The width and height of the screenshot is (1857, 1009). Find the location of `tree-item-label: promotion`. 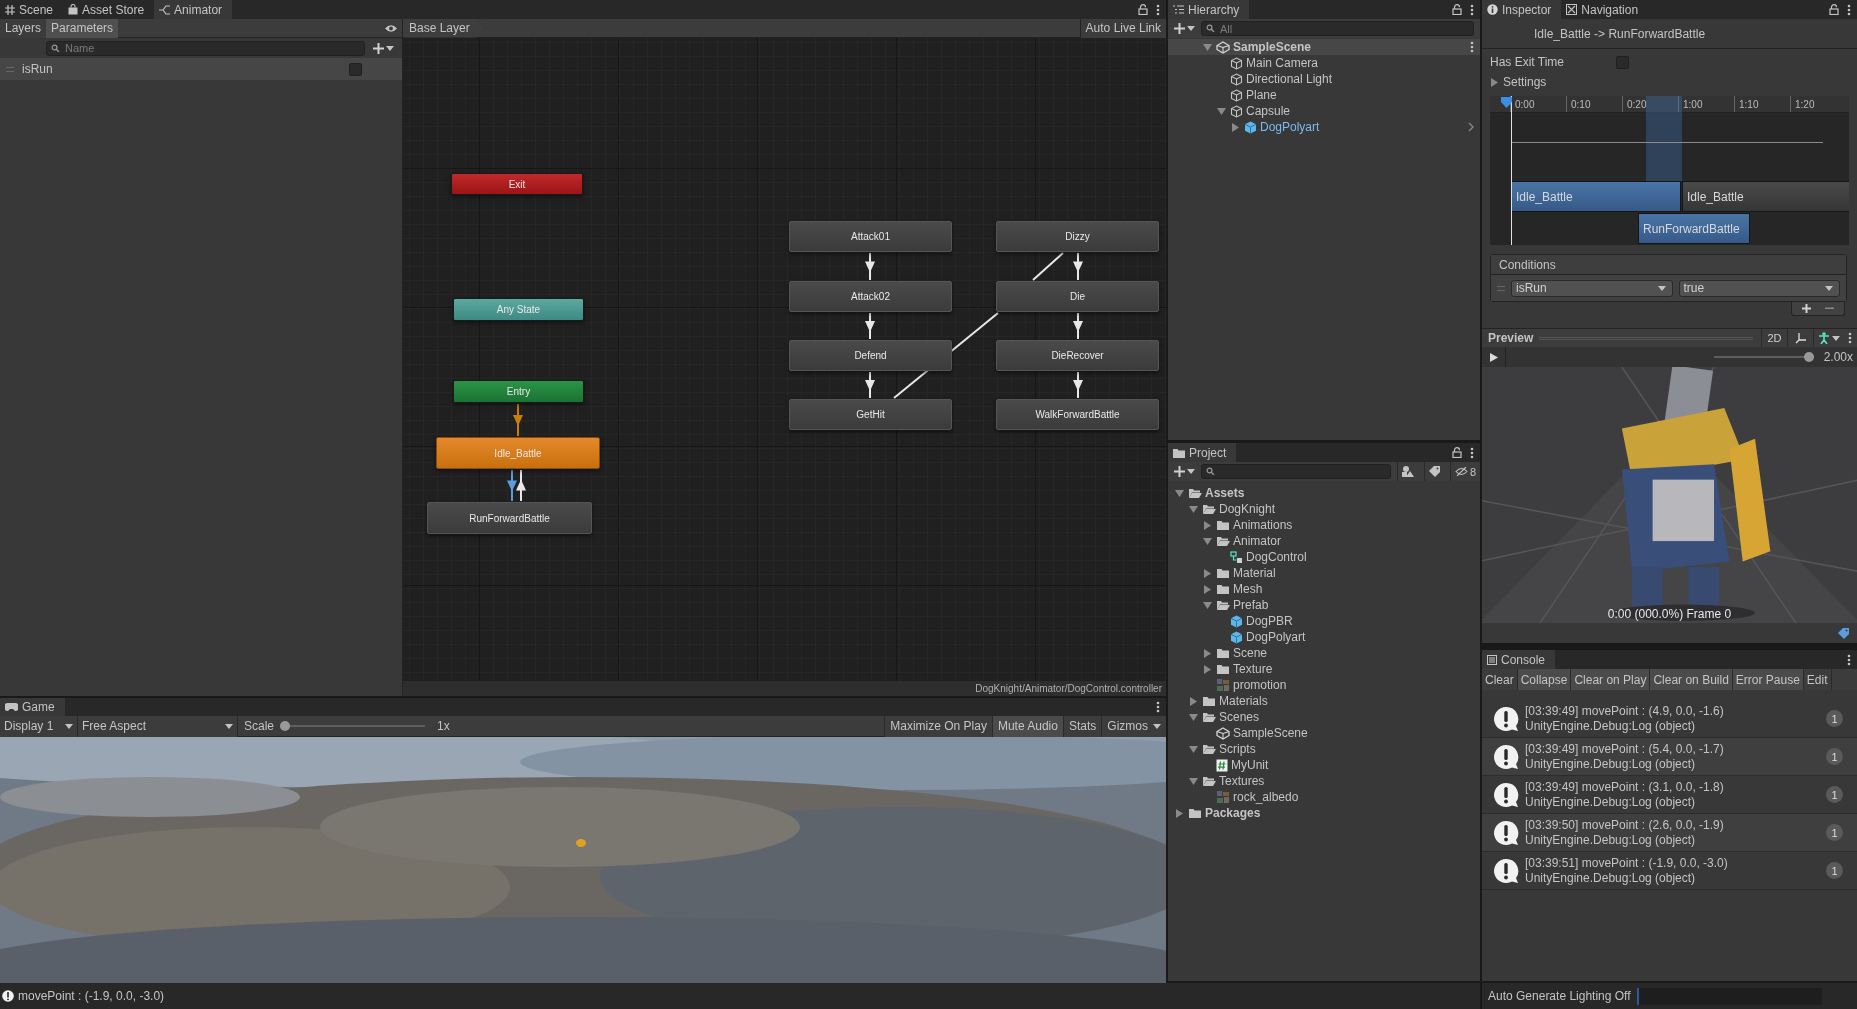

tree-item-label: promotion is located at coordinates (1260, 685).